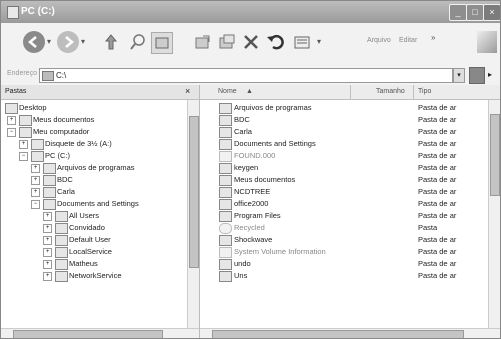 Image resolution: width=501 pixels, height=339 pixels. Describe the element at coordinates (390, 91) in the screenshot. I see `column-header-size: Tamanho` at that location.